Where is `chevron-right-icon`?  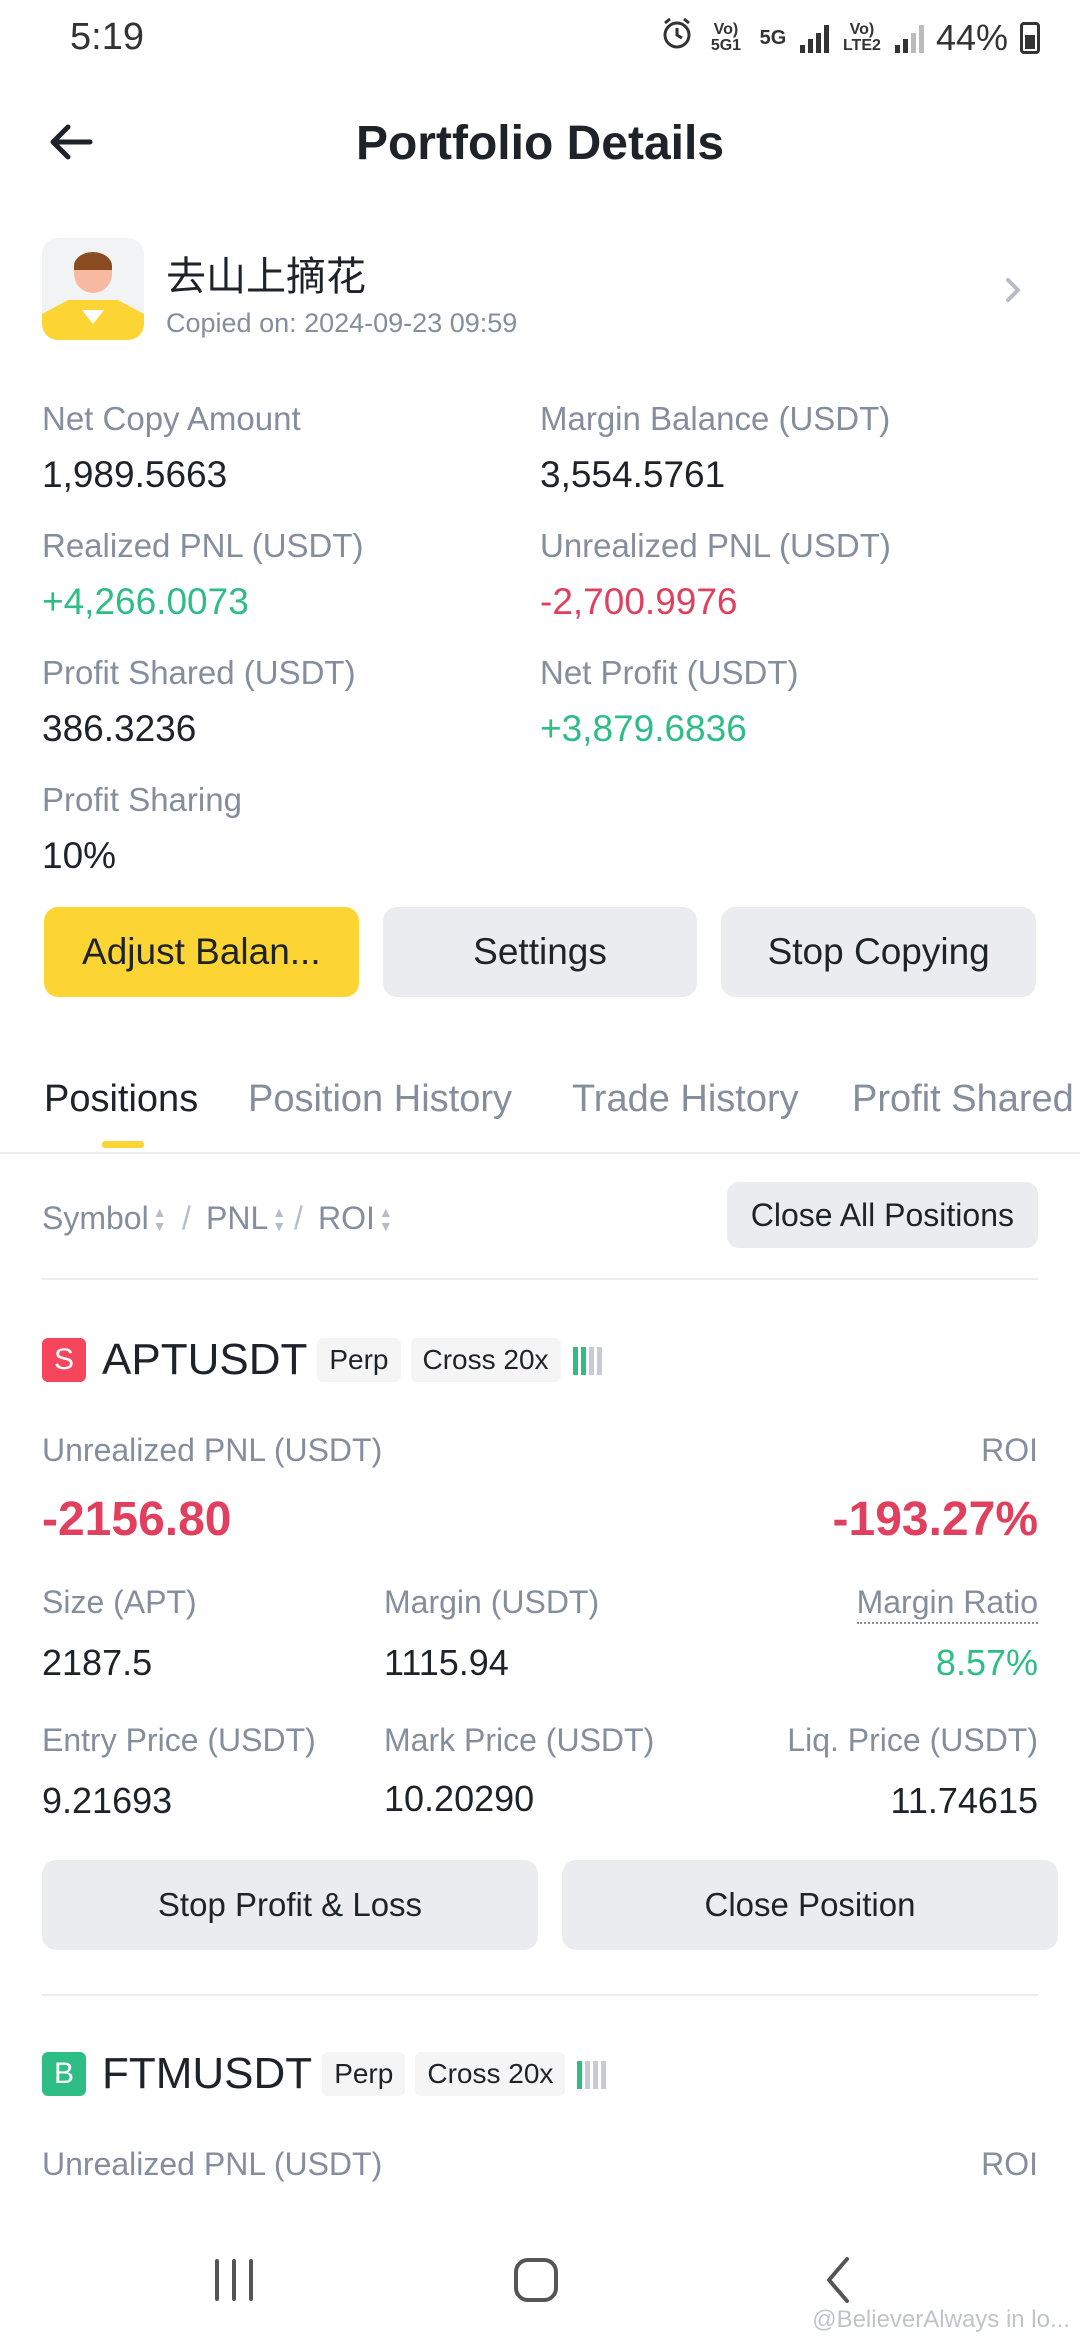 chevron-right-icon is located at coordinates (1014, 290).